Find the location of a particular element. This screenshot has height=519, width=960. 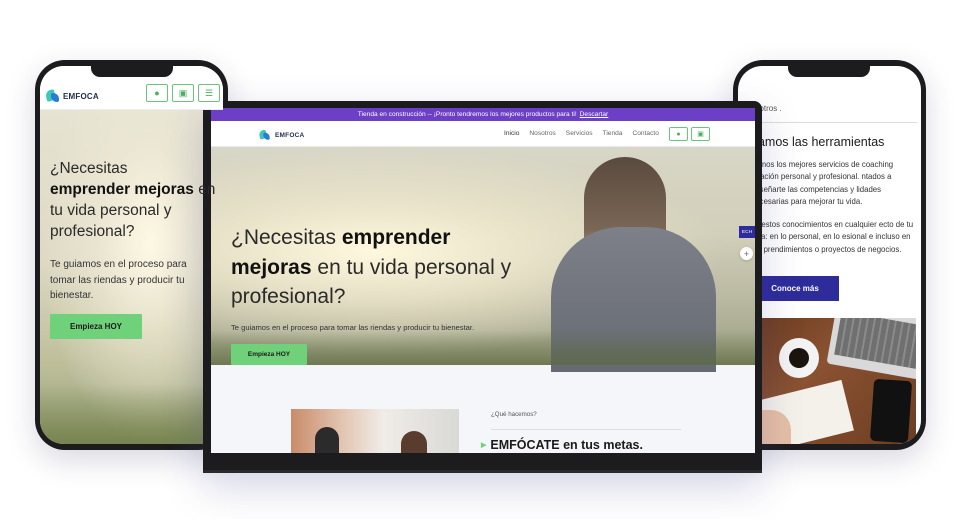

menu-button: ☰ is located at coordinates (209, 93).